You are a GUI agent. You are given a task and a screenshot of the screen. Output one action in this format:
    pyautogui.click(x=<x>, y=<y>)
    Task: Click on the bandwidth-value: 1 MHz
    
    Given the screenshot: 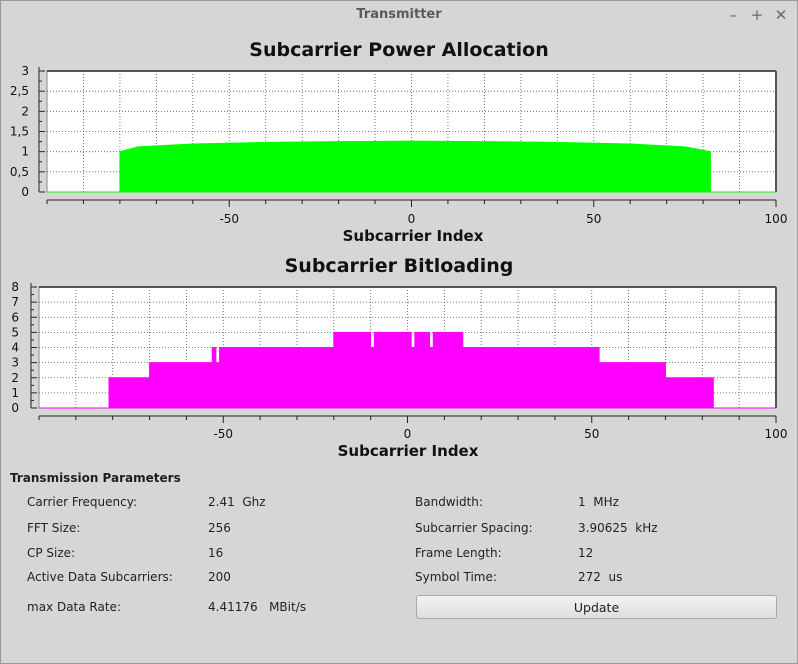 What is the action you would take?
    pyautogui.click(x=598, y=502)
    